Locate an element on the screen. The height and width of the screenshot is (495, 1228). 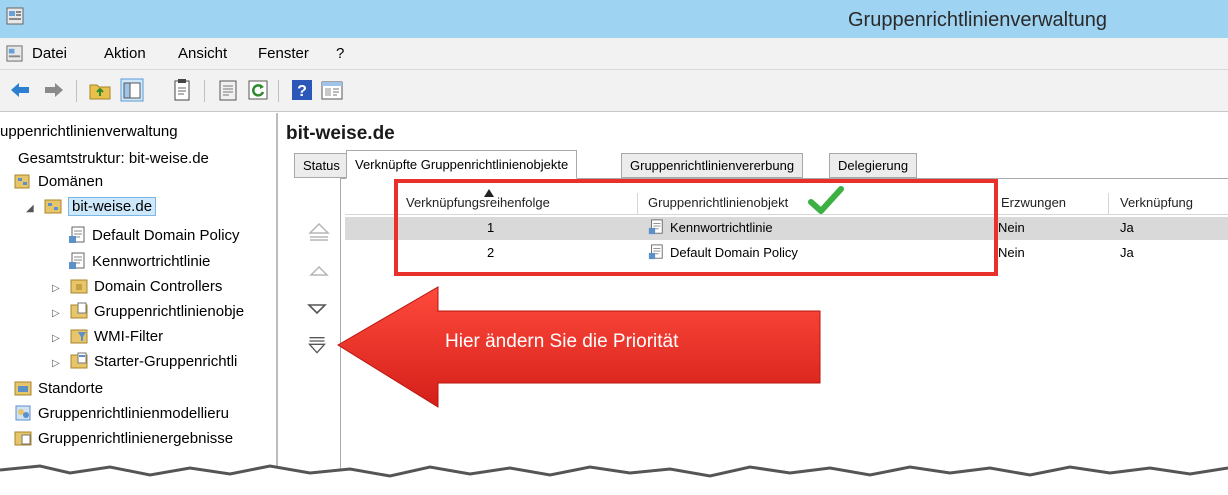
tree-sites-label: Standorte is located at coordinates (71, 388).